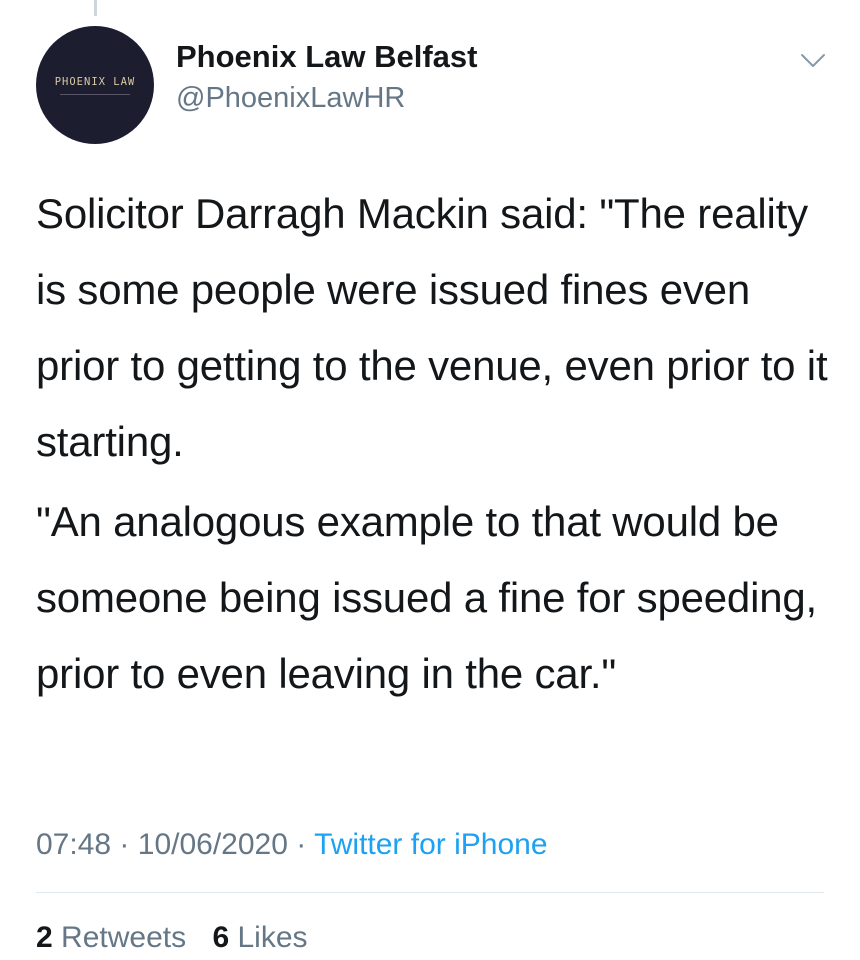 The width and height of the screenshot is (860, 960). Describe the element at coordinates (95, 94) in the screenshot. I see `avatar-logo-rule` at that location.